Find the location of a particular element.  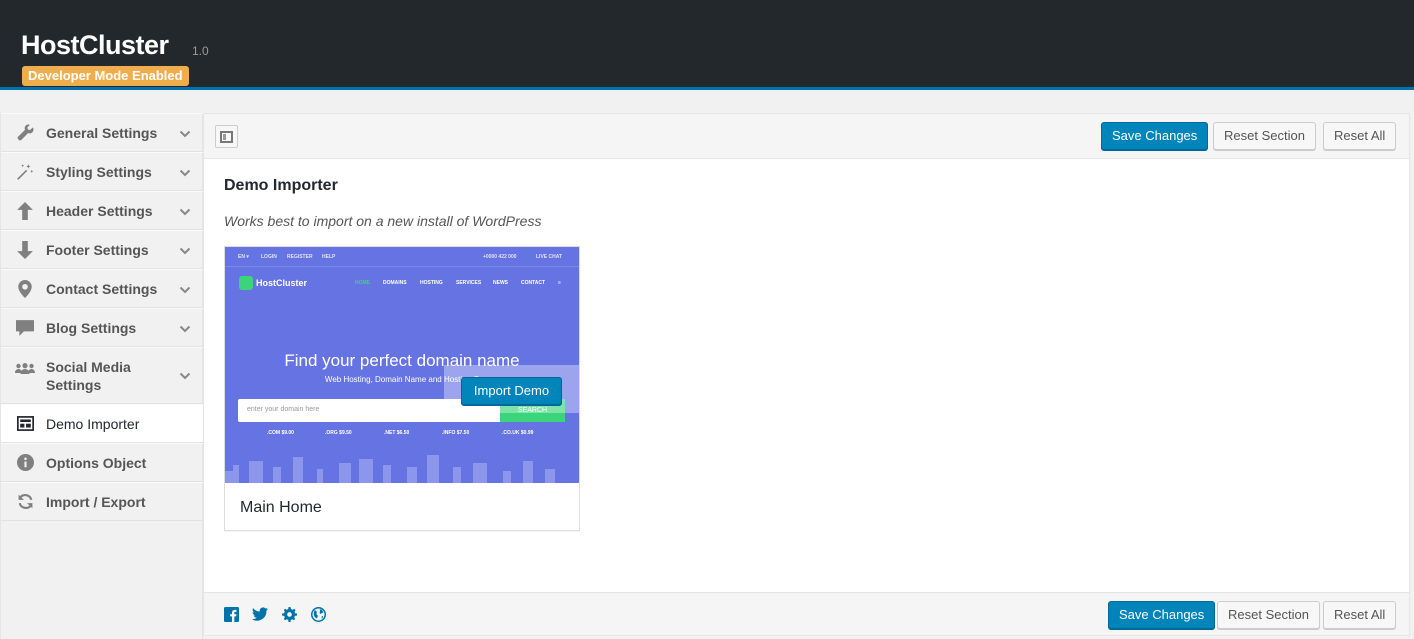

sidebar-item-import-export: Import / Export is located at coordinates (102, 501).